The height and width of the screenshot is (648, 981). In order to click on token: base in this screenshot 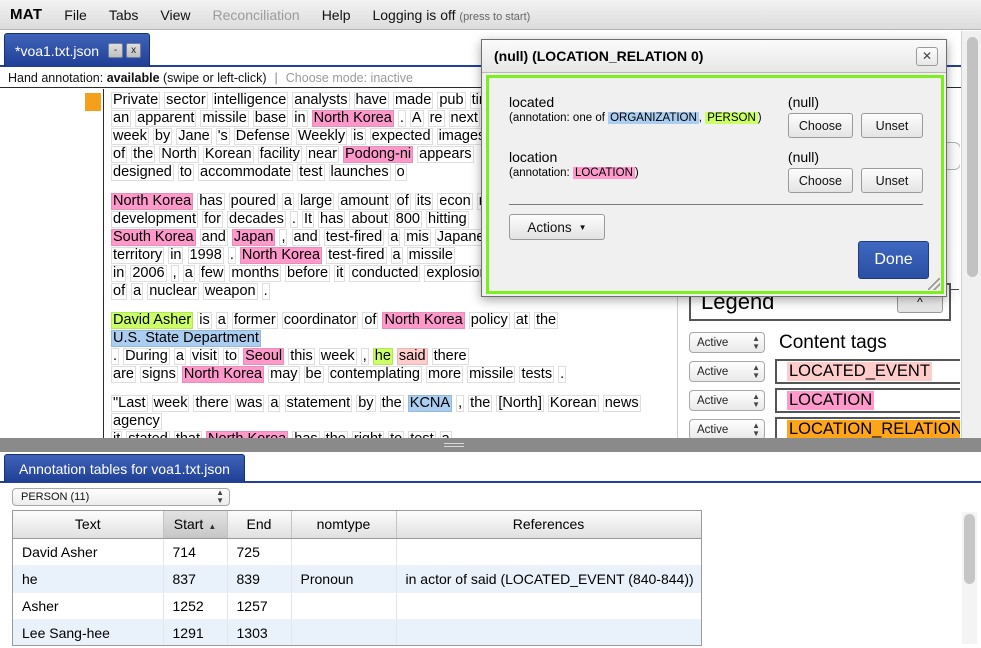, I will do `click(270, 118)`.